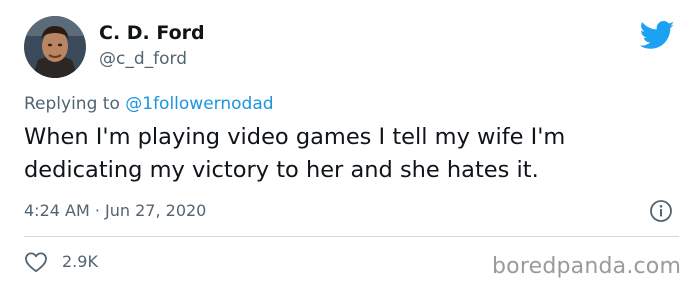  I want to click on replying-prefix: Replying to, so click(75, 104).